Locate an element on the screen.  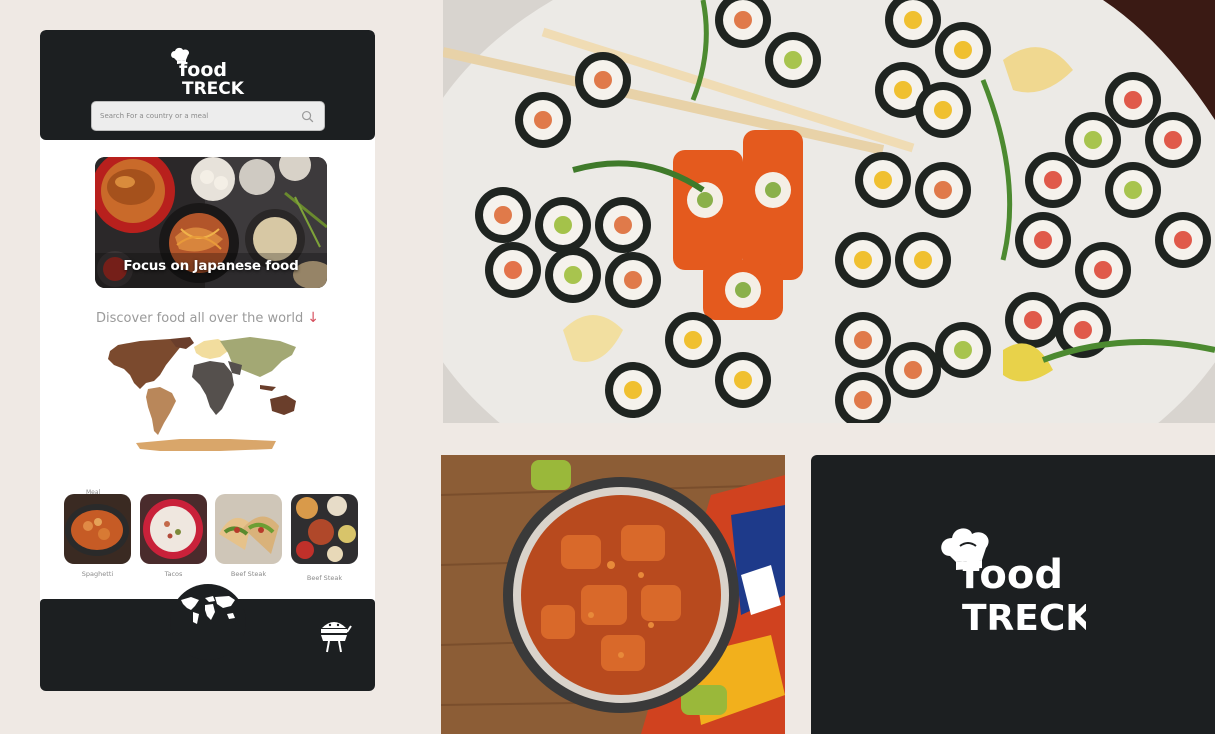
map-south-america is located at coordinates (161, 411).